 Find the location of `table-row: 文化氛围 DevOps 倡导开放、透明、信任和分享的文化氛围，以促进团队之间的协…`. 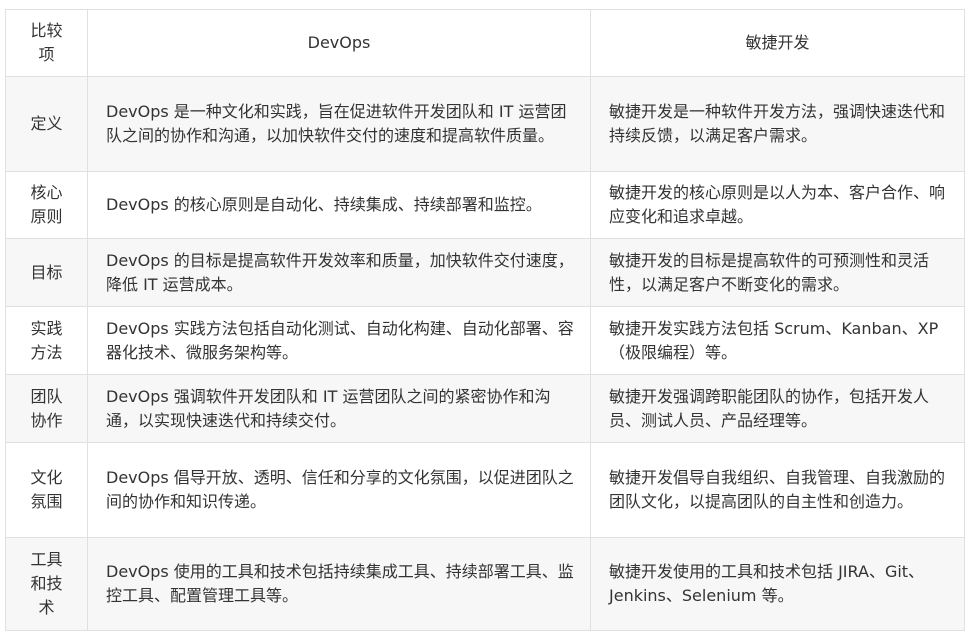

table-row: 文化氛围 DevOps 倡导开放、透明、信任和分享的文化氛围，以促进团队之间的协… is located at coordinates (485, 490).